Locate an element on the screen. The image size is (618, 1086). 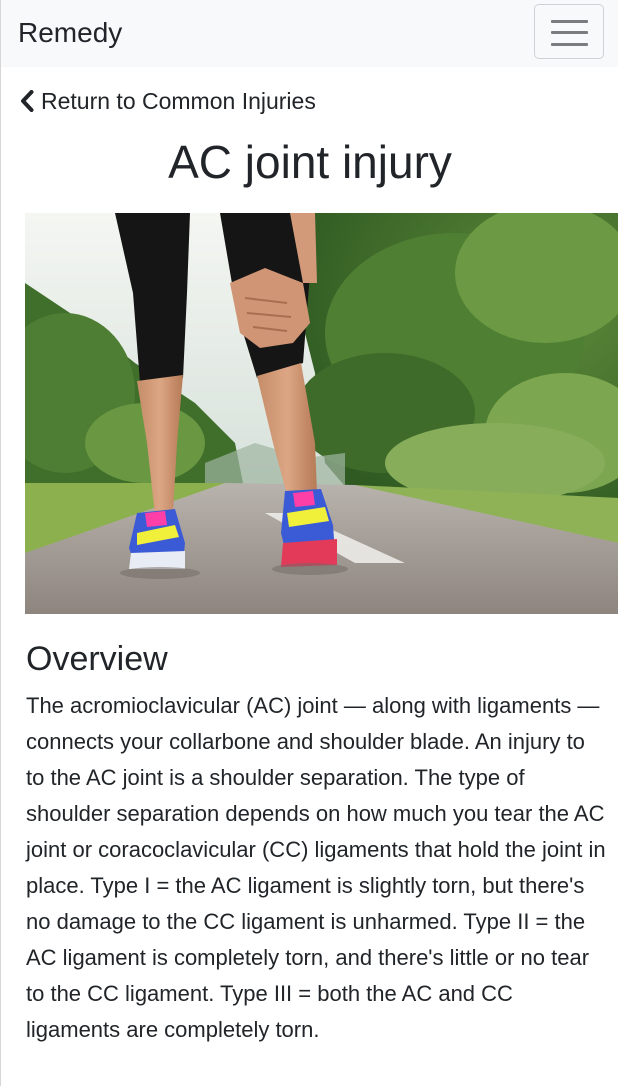
navbar-toggle-button is located at coordinates (569, 31).